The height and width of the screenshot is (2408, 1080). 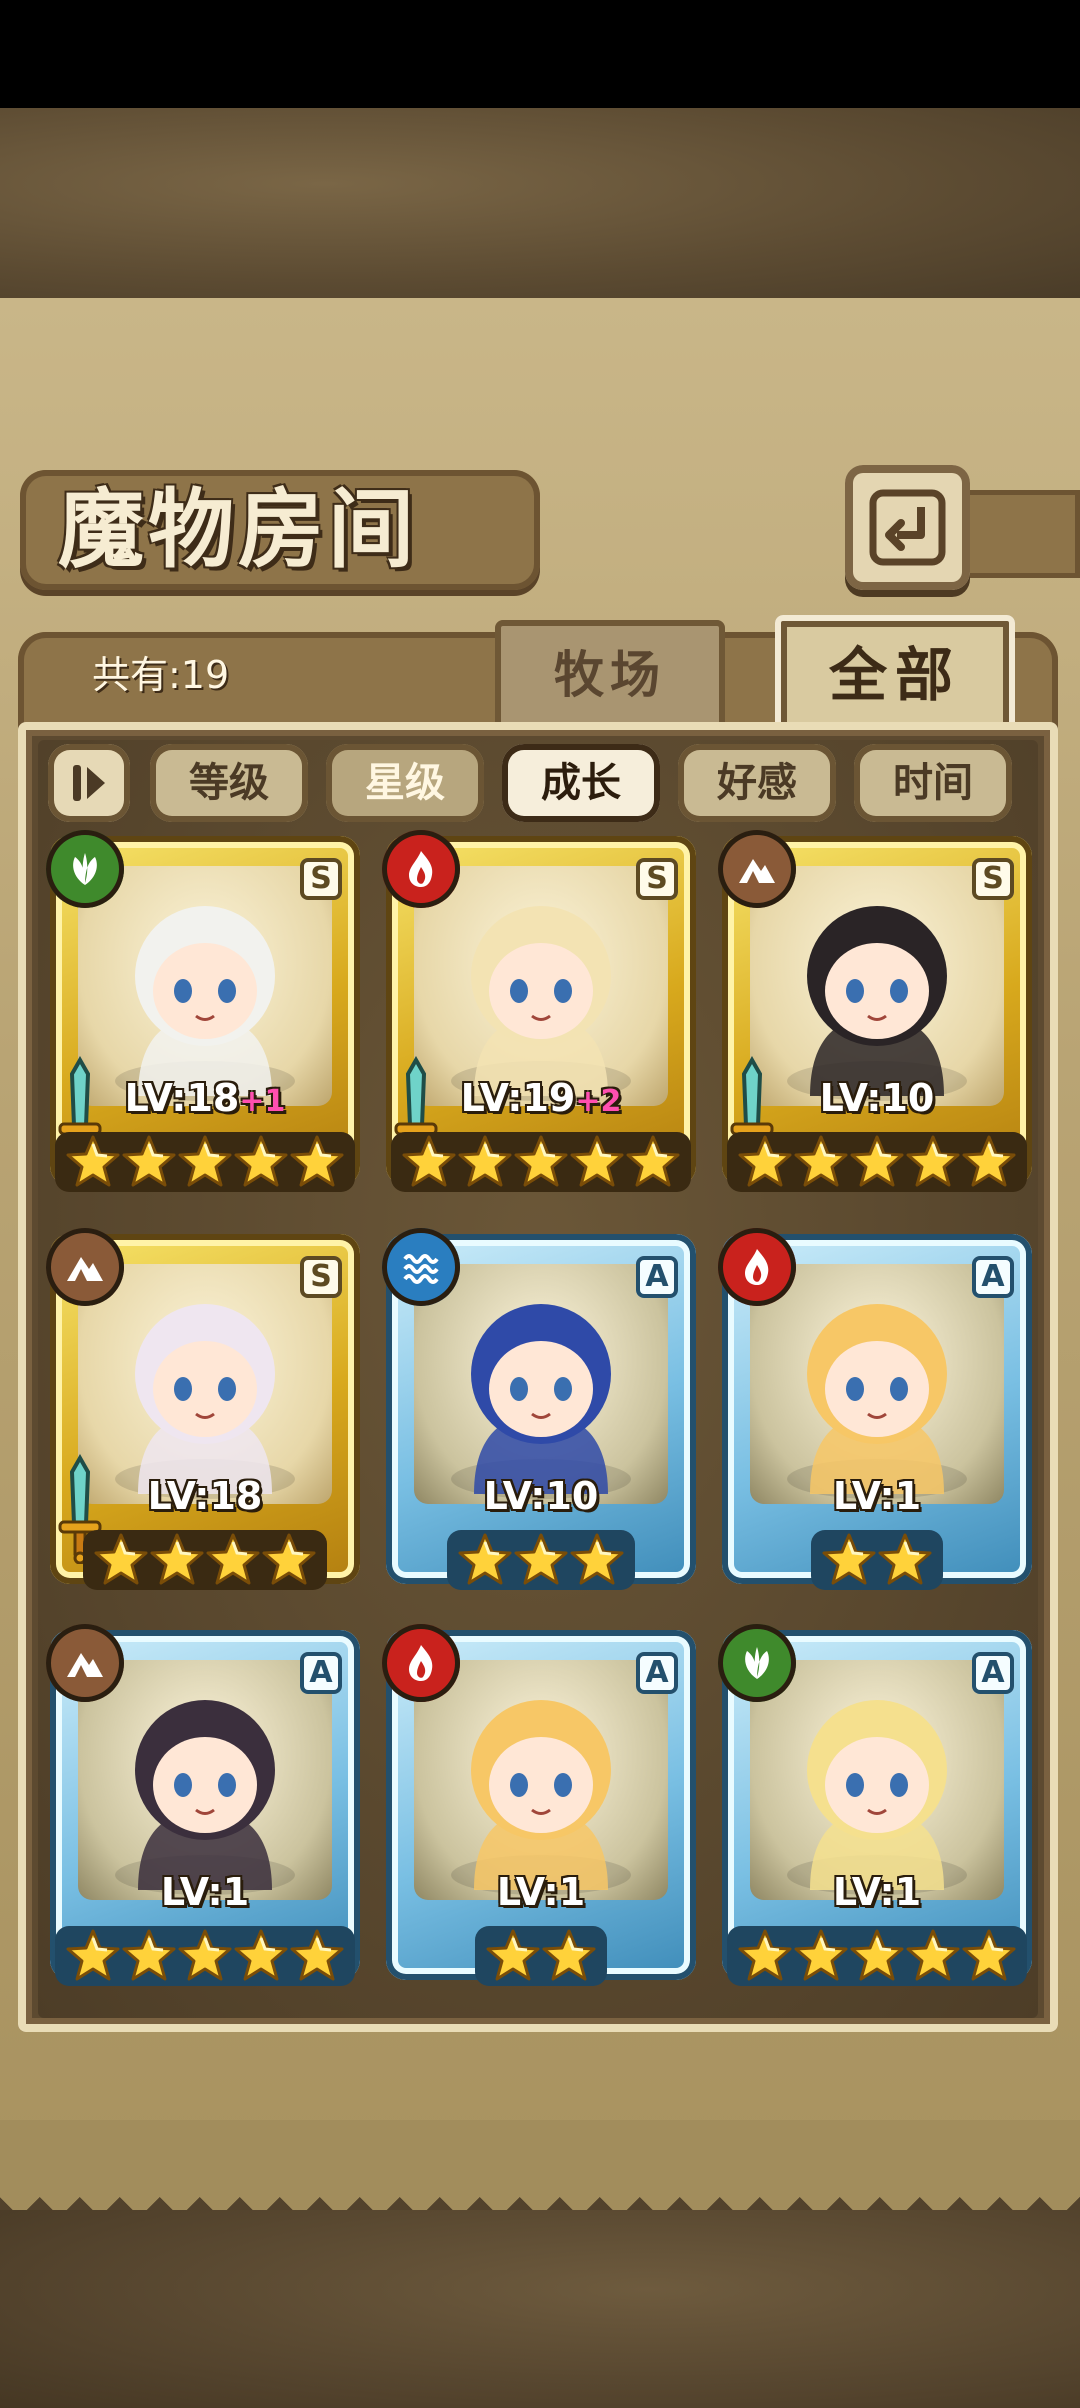 I want to click on page-title: 魔物房间, so click(x=238, y=530).